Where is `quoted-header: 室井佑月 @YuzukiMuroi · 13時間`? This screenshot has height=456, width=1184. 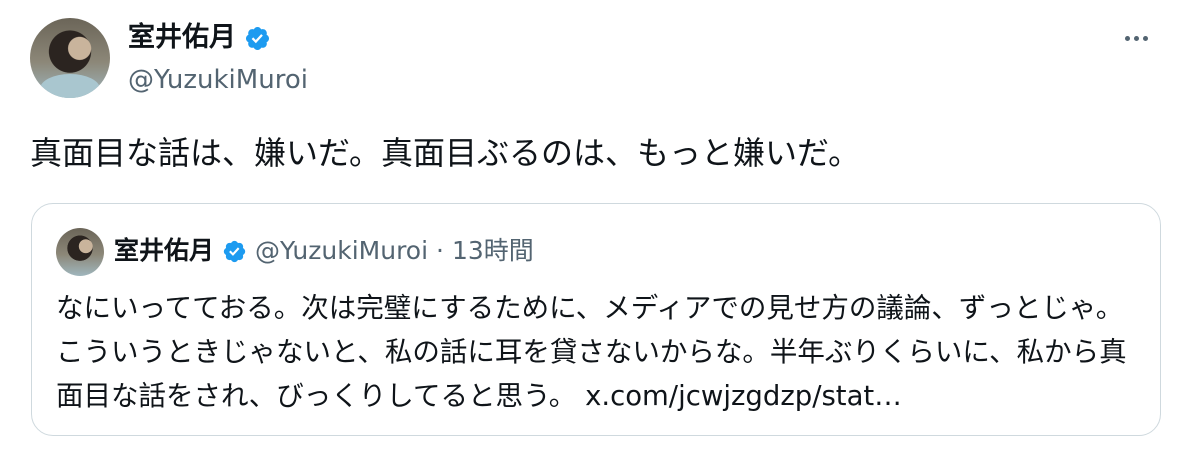 quoted-header: 室井佑月 @YuzukiMuroi · 13時間 is located at coordinates (324, 251).